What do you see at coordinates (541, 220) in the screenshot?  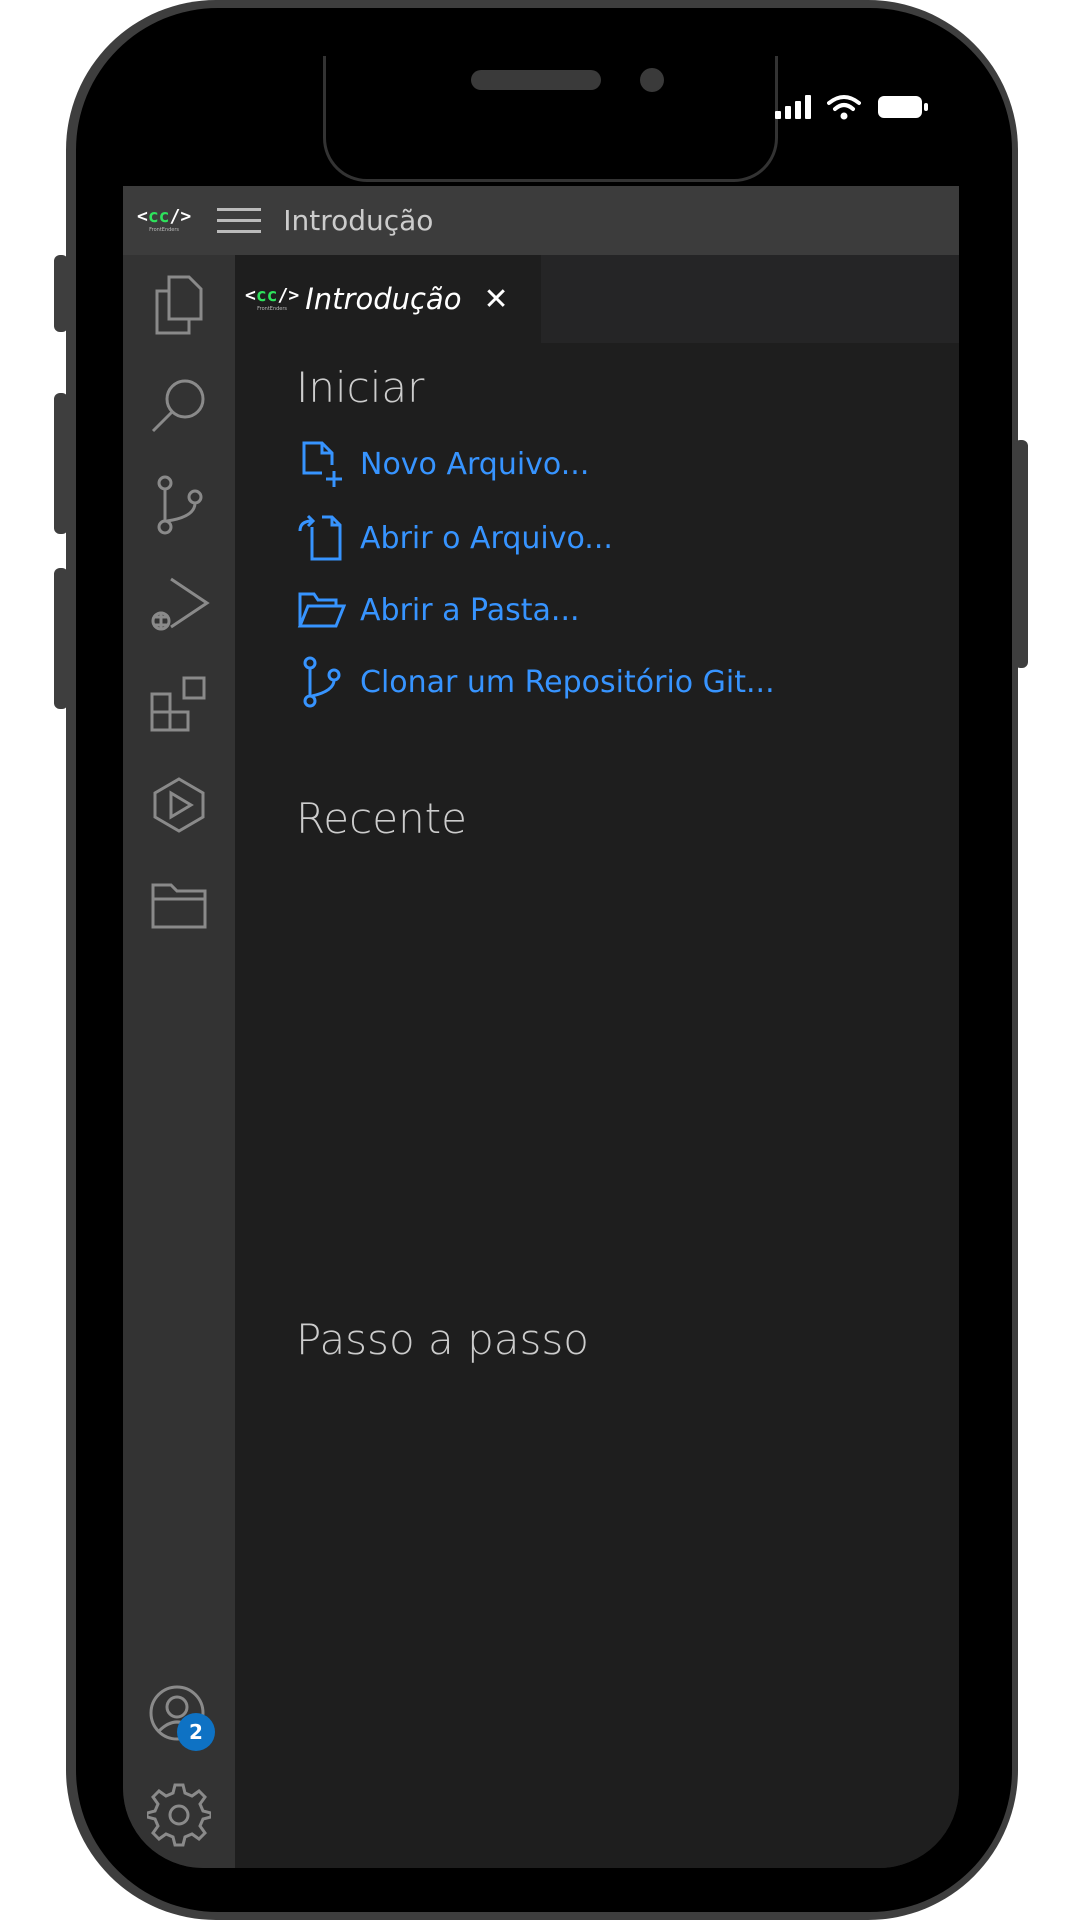 I see `title-bar: <cc/> FrontEnders Introdução` at bounding box center [541, 220].